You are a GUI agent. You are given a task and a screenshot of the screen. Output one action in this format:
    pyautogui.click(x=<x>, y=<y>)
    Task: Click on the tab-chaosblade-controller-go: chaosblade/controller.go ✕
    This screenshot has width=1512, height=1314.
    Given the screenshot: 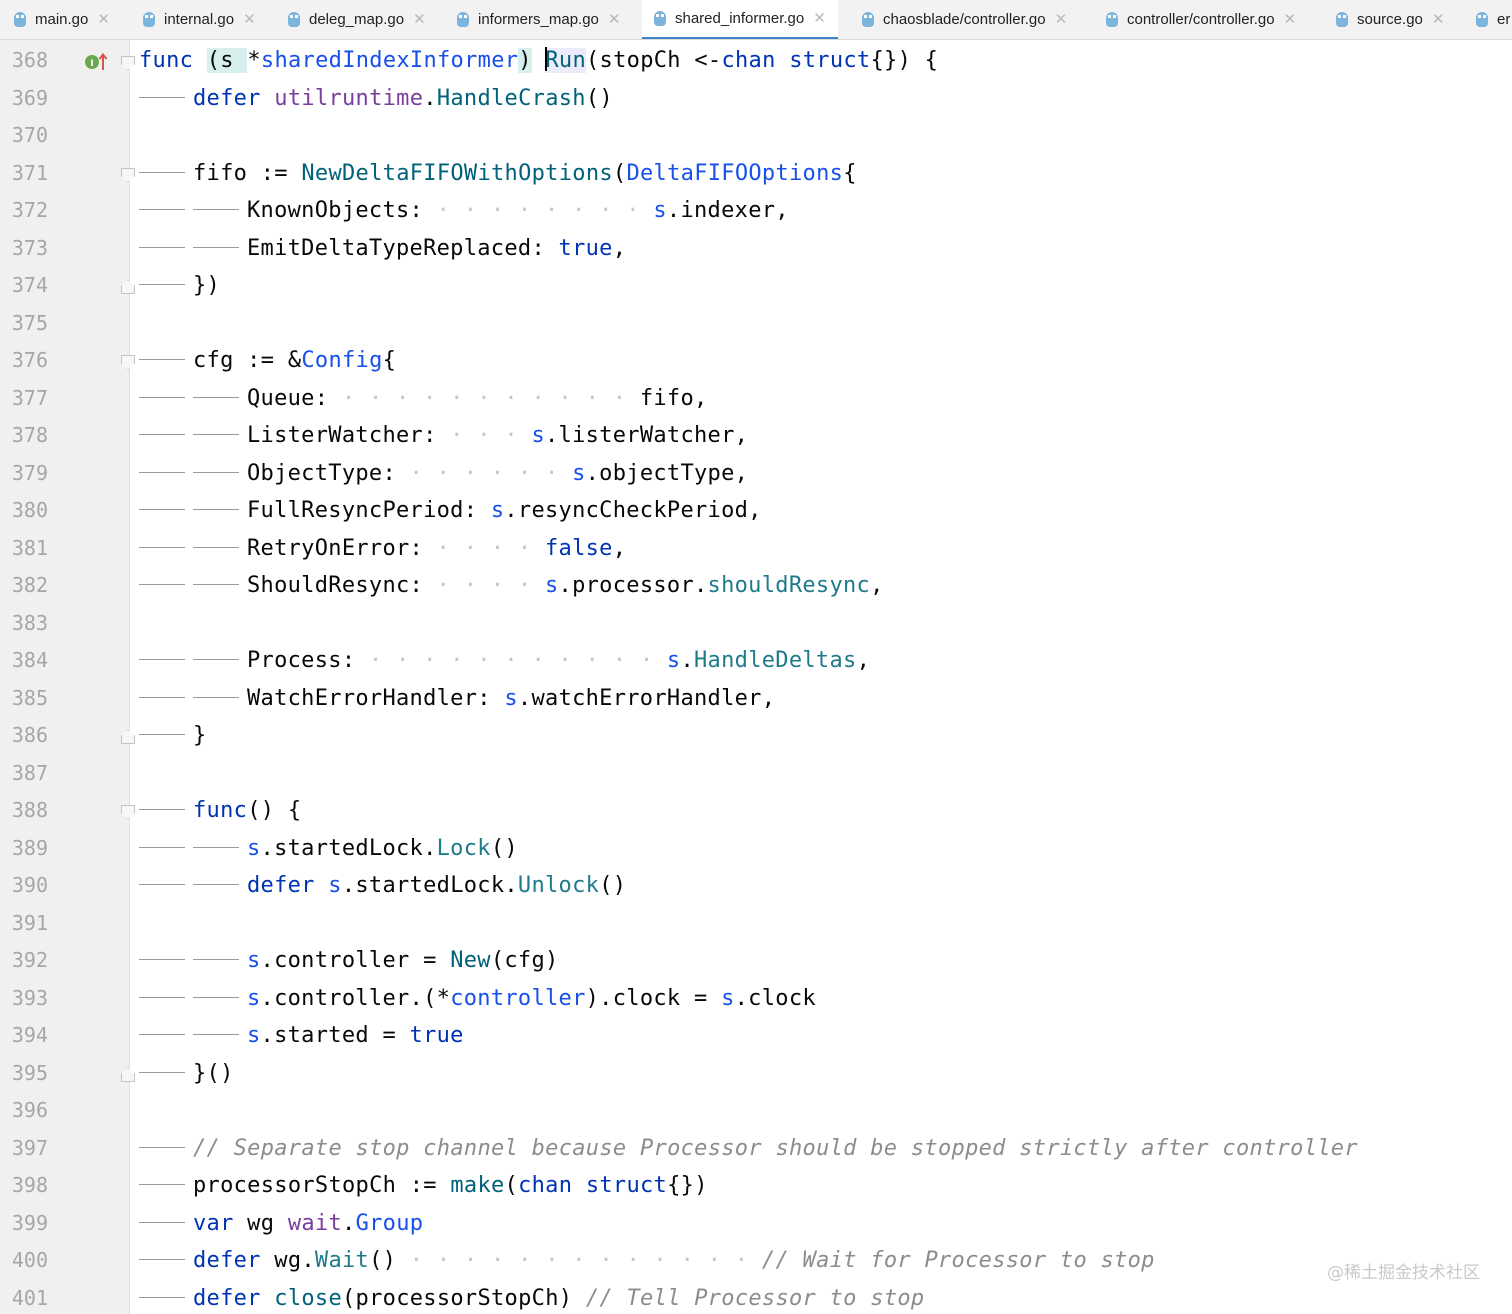 What is the action you would take?
    pyautogui.click(x=964, y=19)
    